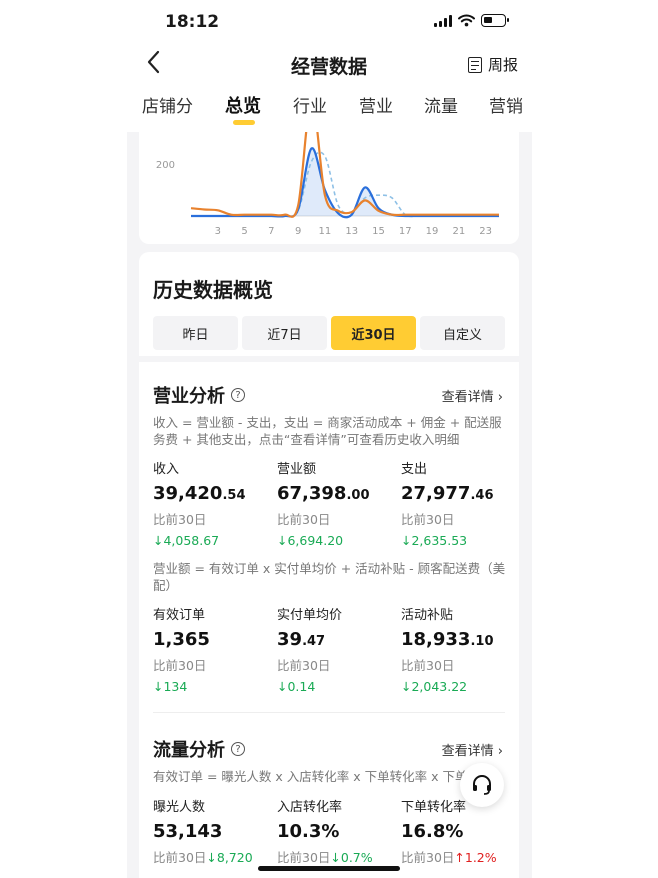  I want to click on nav-bar: 经营数据 周报, so click(329, 64).